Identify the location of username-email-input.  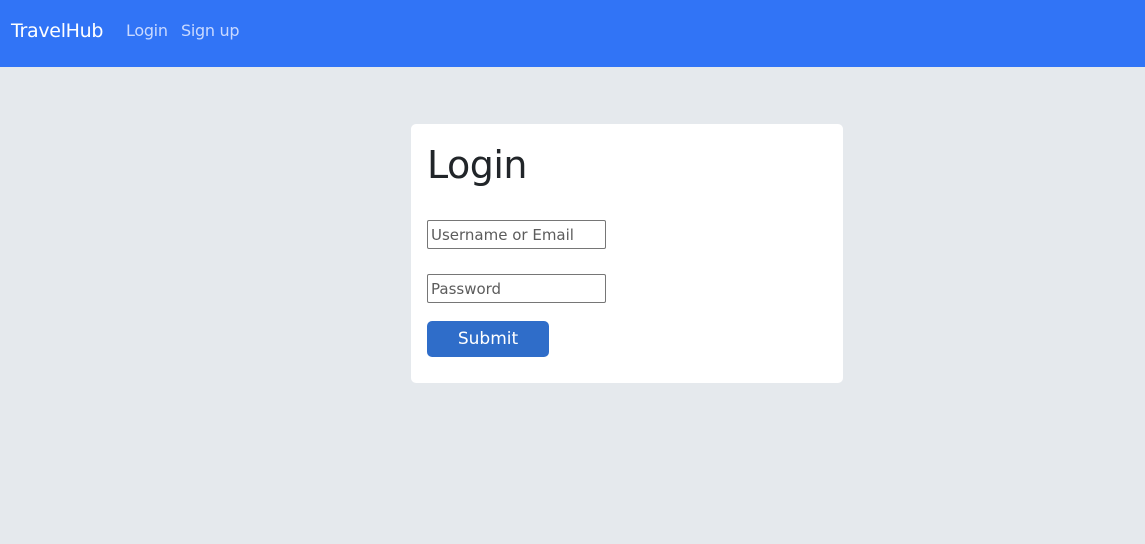
(516, 234).